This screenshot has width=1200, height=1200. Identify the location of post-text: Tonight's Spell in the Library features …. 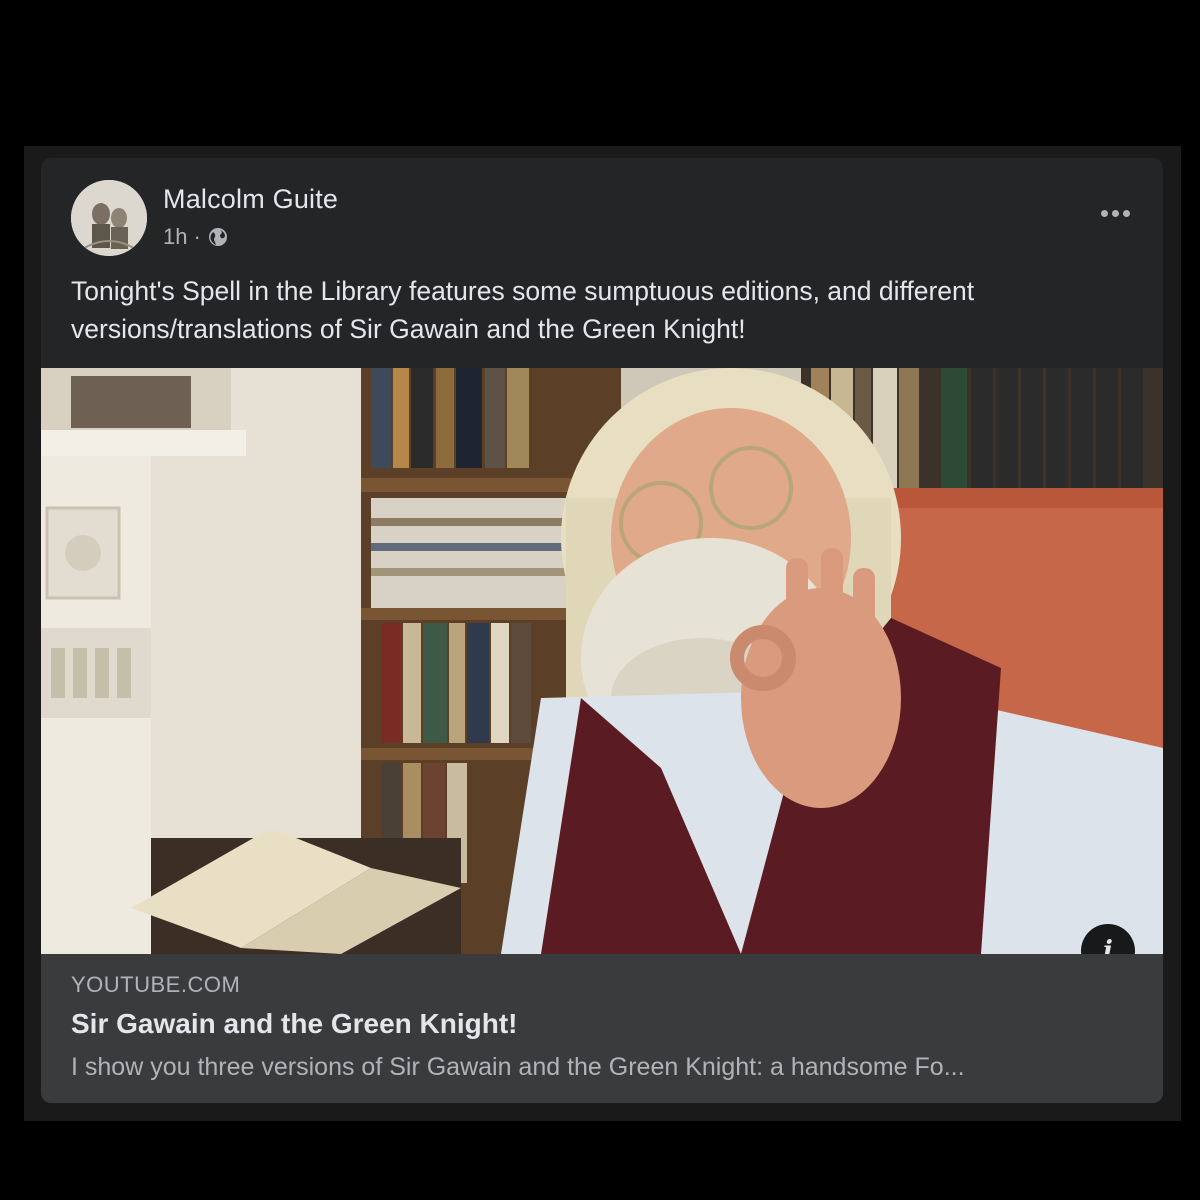
(523, 310).